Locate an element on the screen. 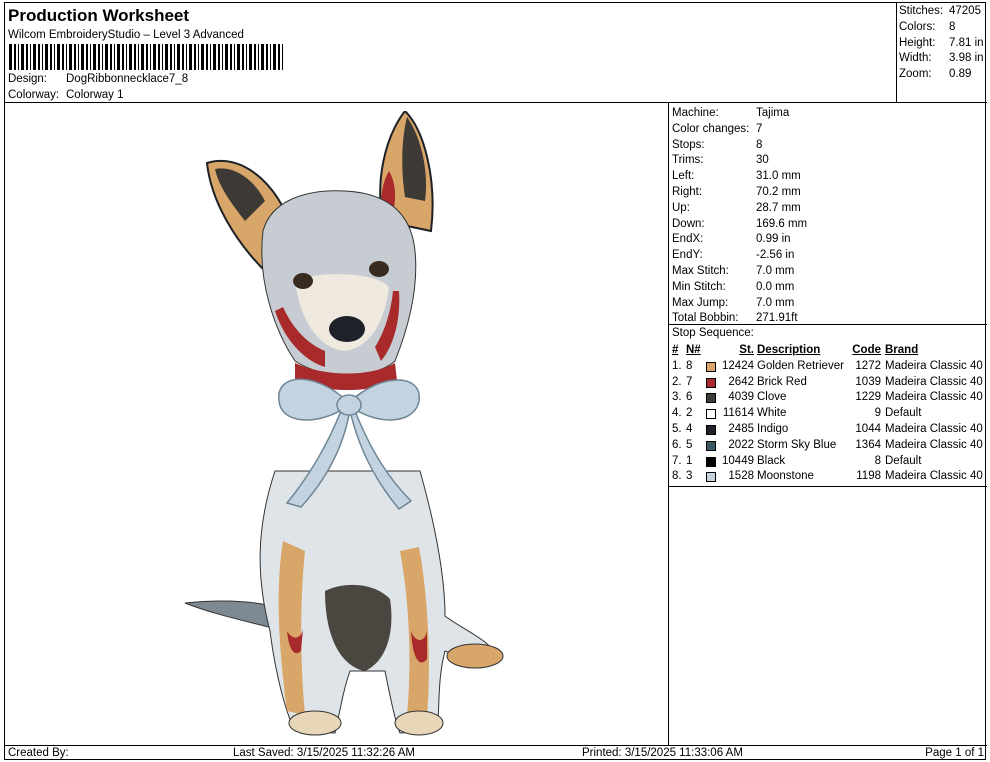 Image resolution: width=990 pixels, height=762 pixels. stat-row: Height: 7.81 in is located at coordinates (943, 45).